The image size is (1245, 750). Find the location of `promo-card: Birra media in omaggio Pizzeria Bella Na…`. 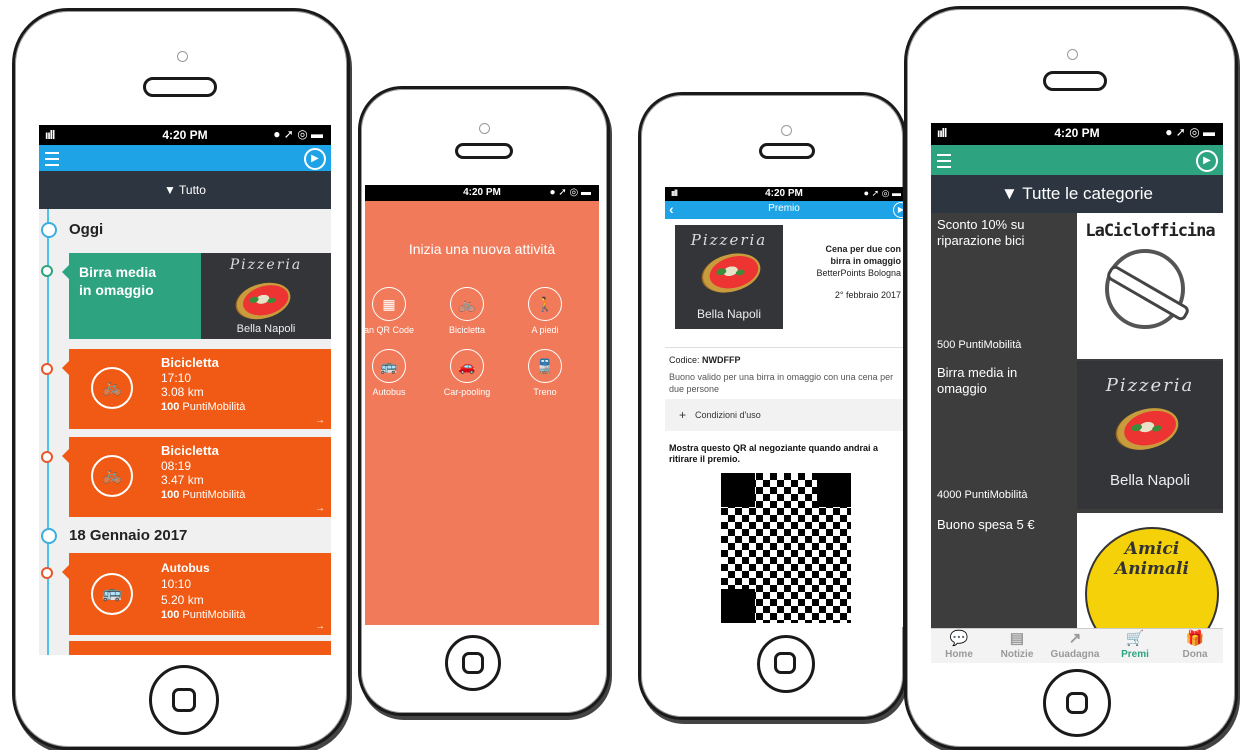

promo-card: Birra media in omaggio Pizzeria Bella Na… is located at coordinates (186, 296).